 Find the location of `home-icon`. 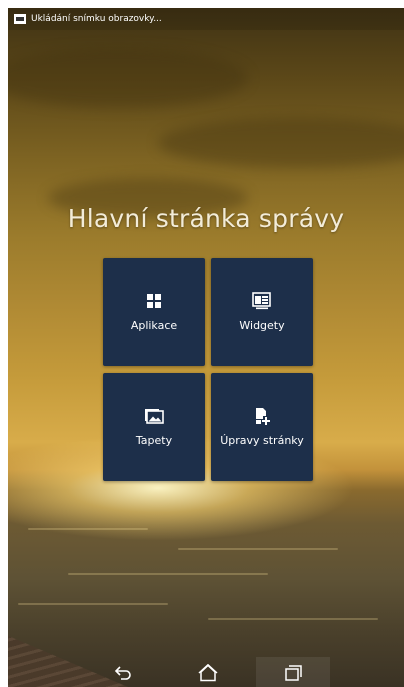

home-icon is located at coordinates (208, 673).